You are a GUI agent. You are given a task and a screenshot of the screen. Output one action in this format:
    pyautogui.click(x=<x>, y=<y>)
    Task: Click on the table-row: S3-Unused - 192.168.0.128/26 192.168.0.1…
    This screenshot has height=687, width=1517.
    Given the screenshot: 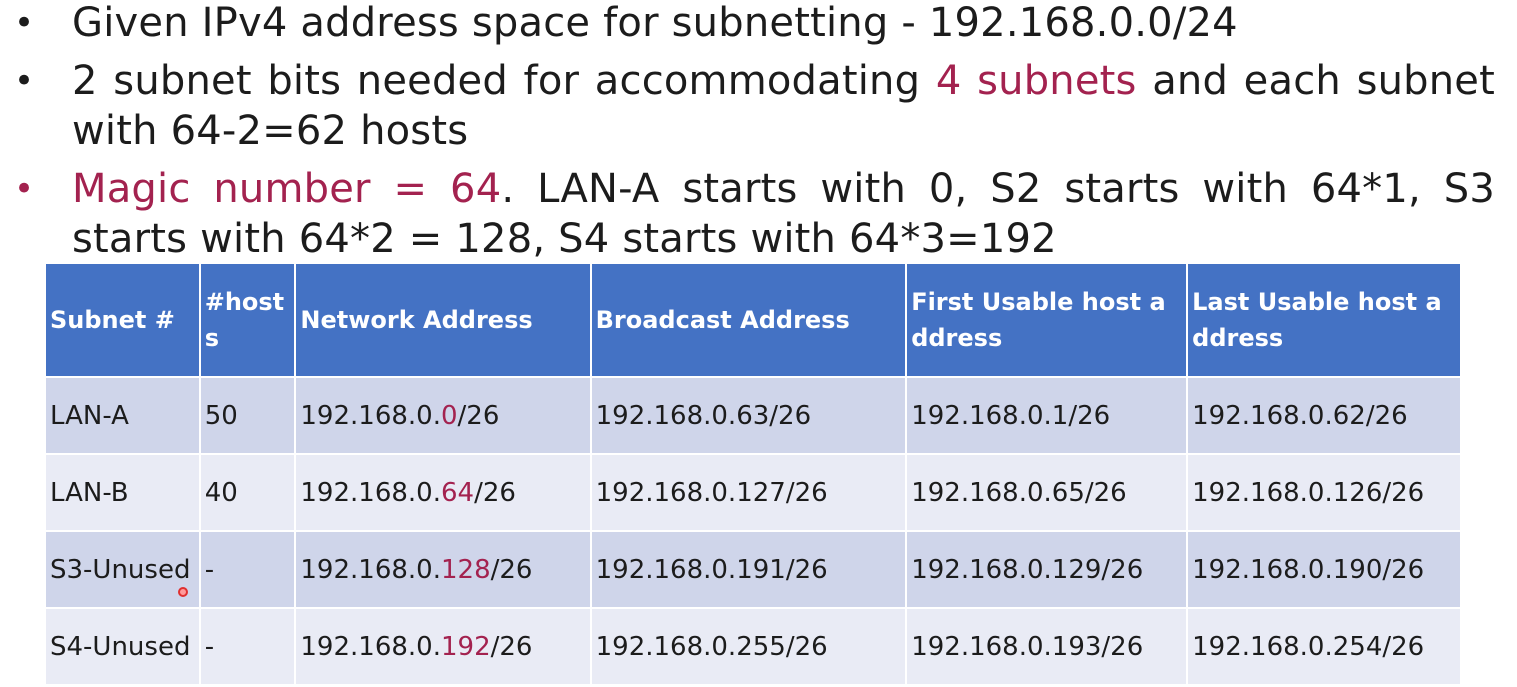 What is the action you would take?
    pyautogui.click(x=753, y=569)
    